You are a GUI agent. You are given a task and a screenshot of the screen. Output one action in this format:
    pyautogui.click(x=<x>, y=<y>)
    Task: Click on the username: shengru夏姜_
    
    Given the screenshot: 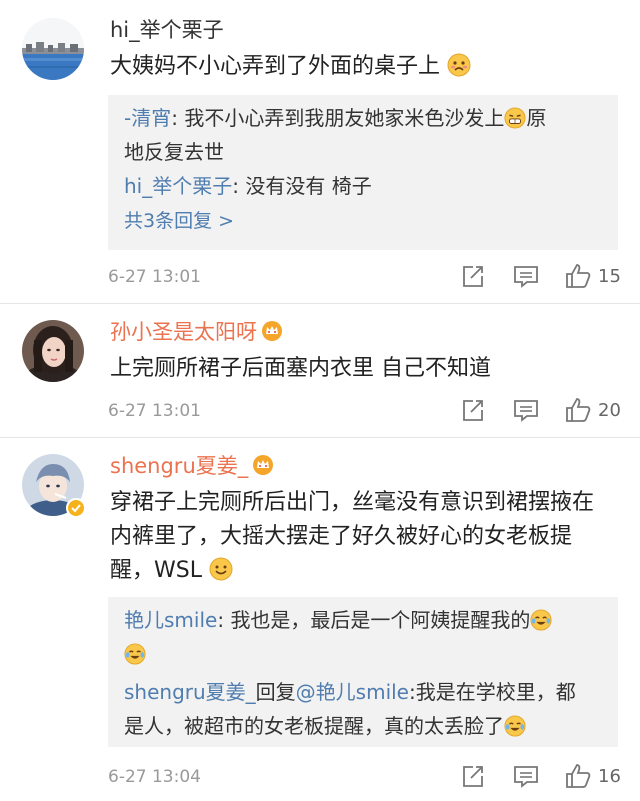 What is the action you would take?
    pyautogui.click(x=192, y=466)
    